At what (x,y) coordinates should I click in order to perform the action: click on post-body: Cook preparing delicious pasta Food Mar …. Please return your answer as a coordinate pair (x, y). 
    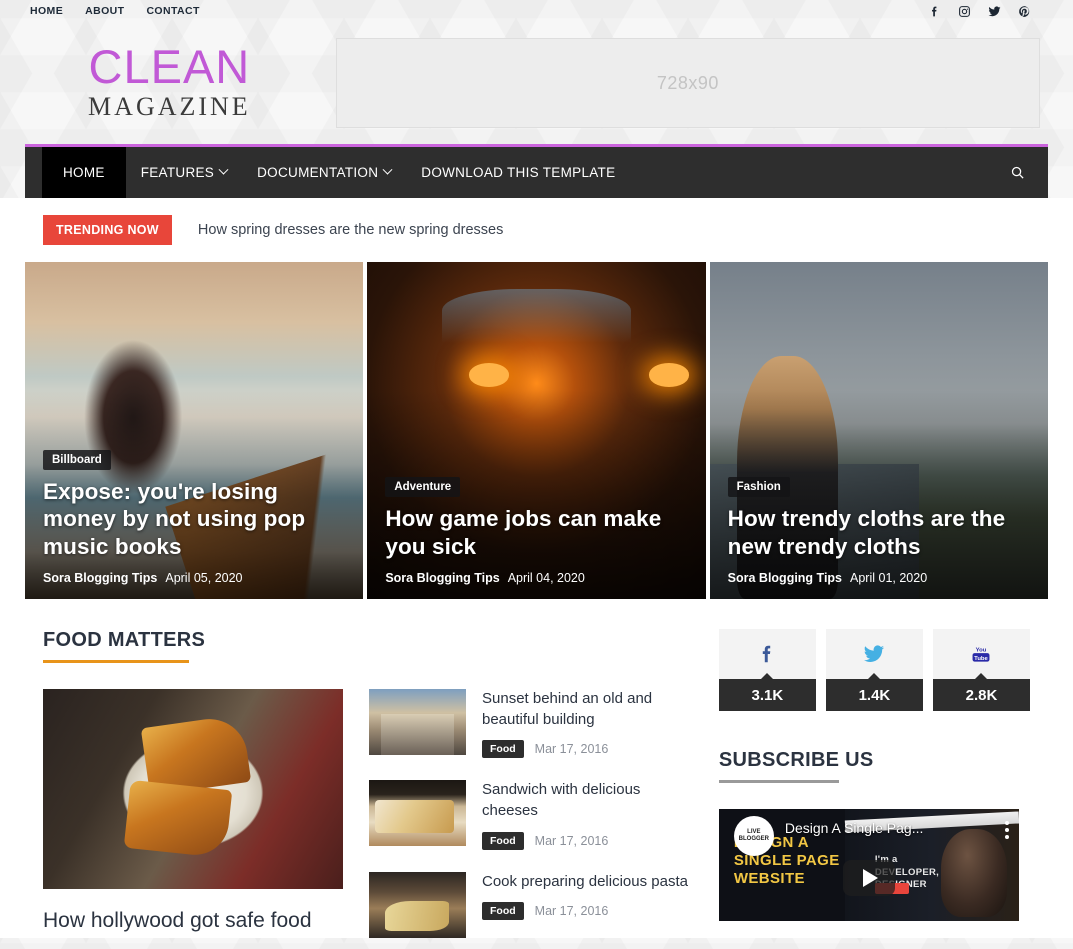
    Looking at the image, I should click on (585, 905).